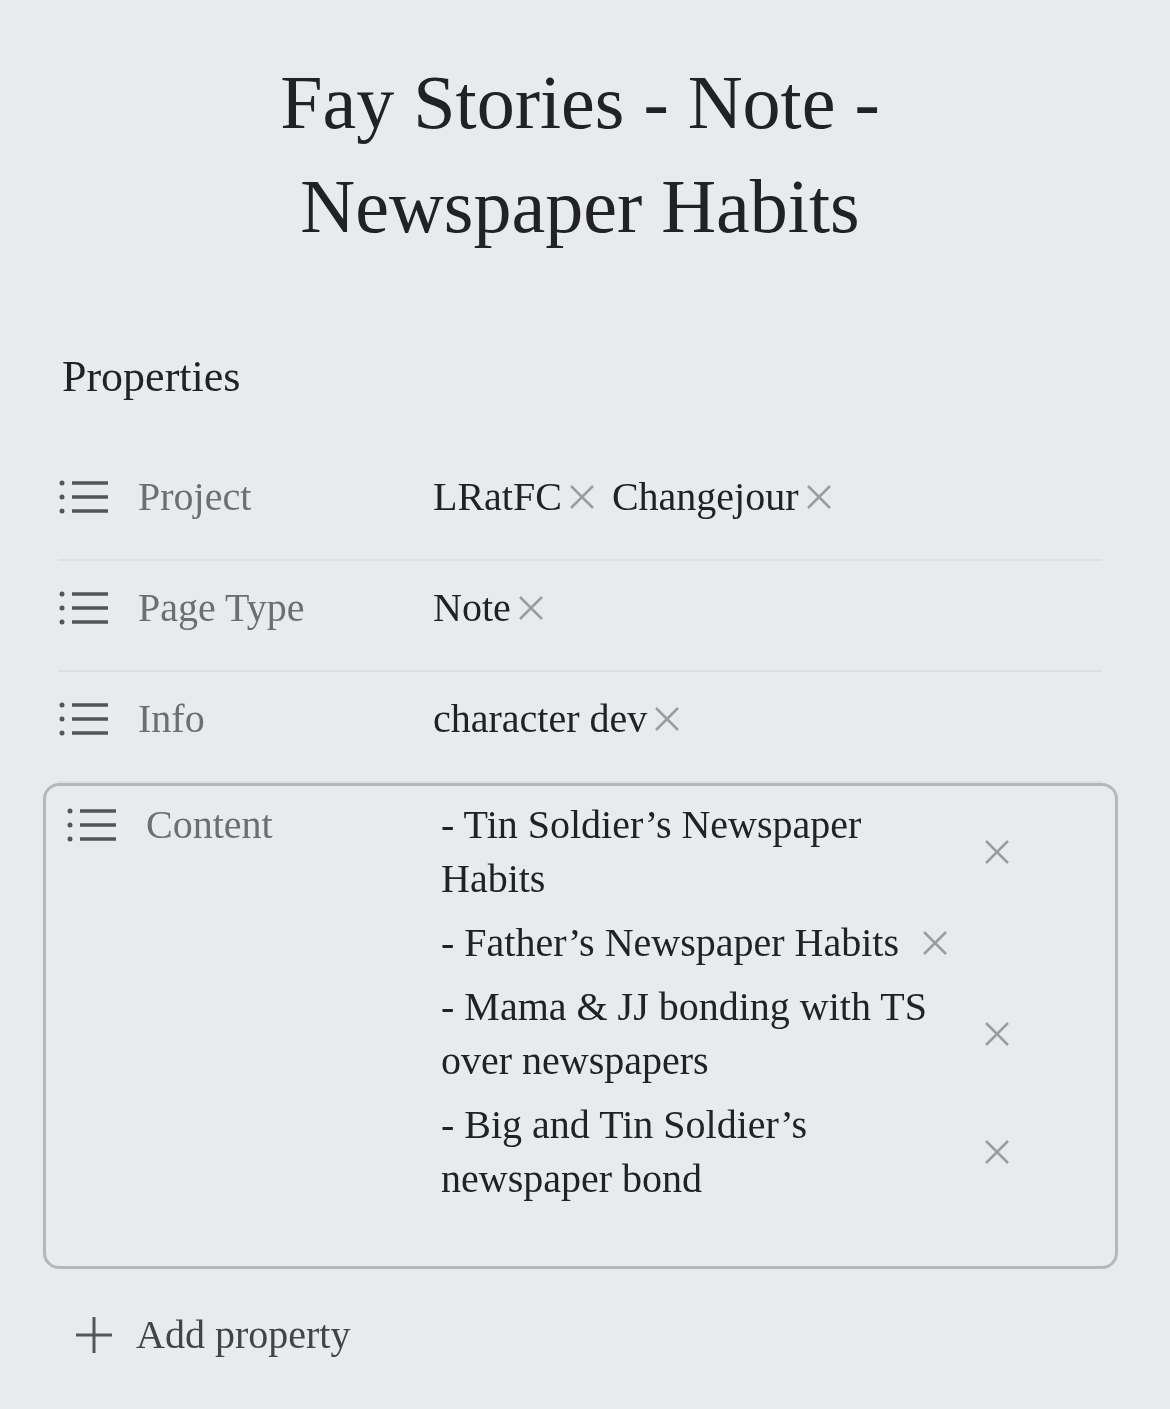  Describe the element at coordinates (540, 719) in the screenshot. I see `tag-label: character dev` at that location.